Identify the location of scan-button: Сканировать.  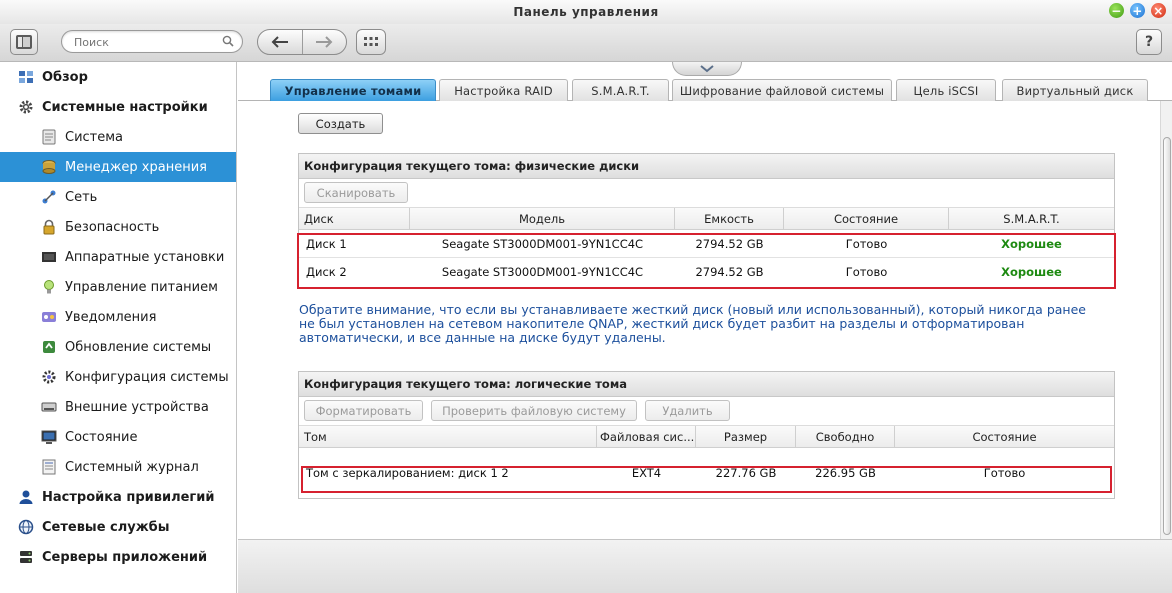
(356, 192).